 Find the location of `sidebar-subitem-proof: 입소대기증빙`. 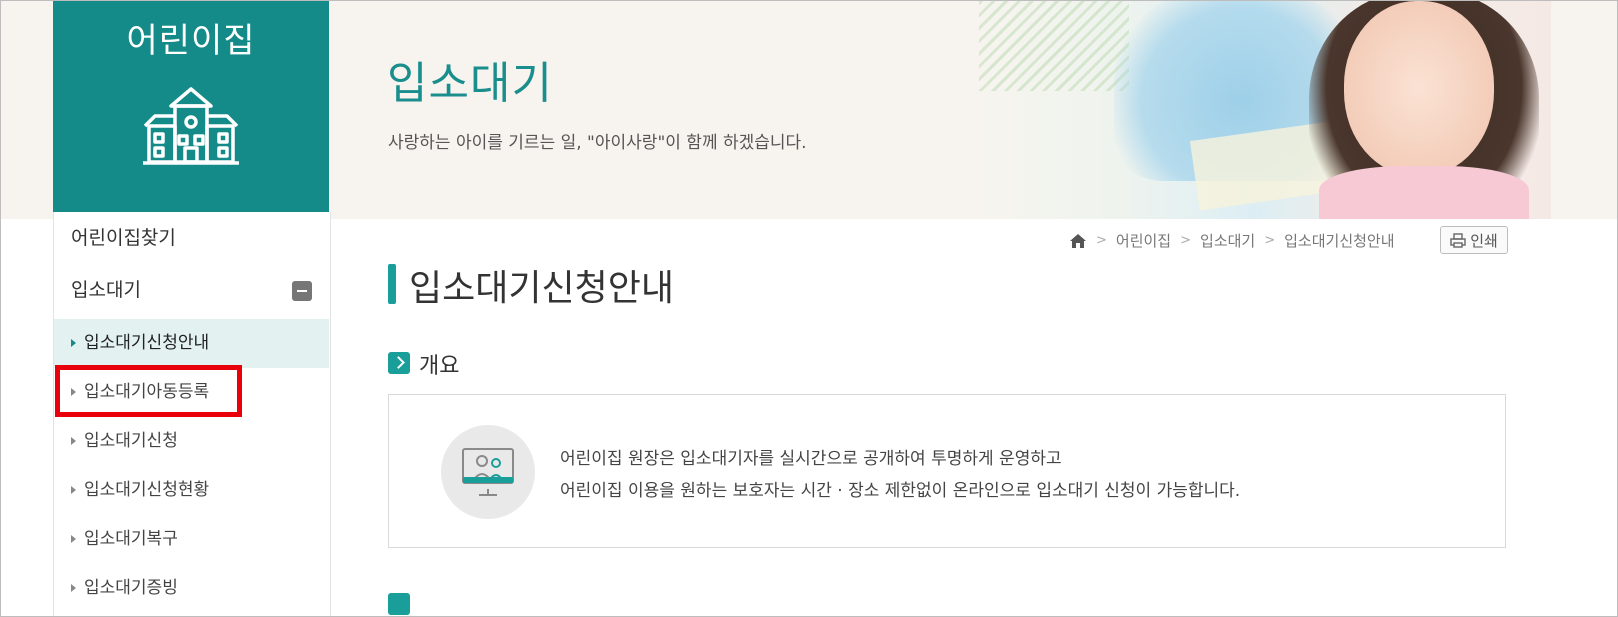

sidebar-subitem-proof: 입소대기증빙 is located at coordinates (191, 588).